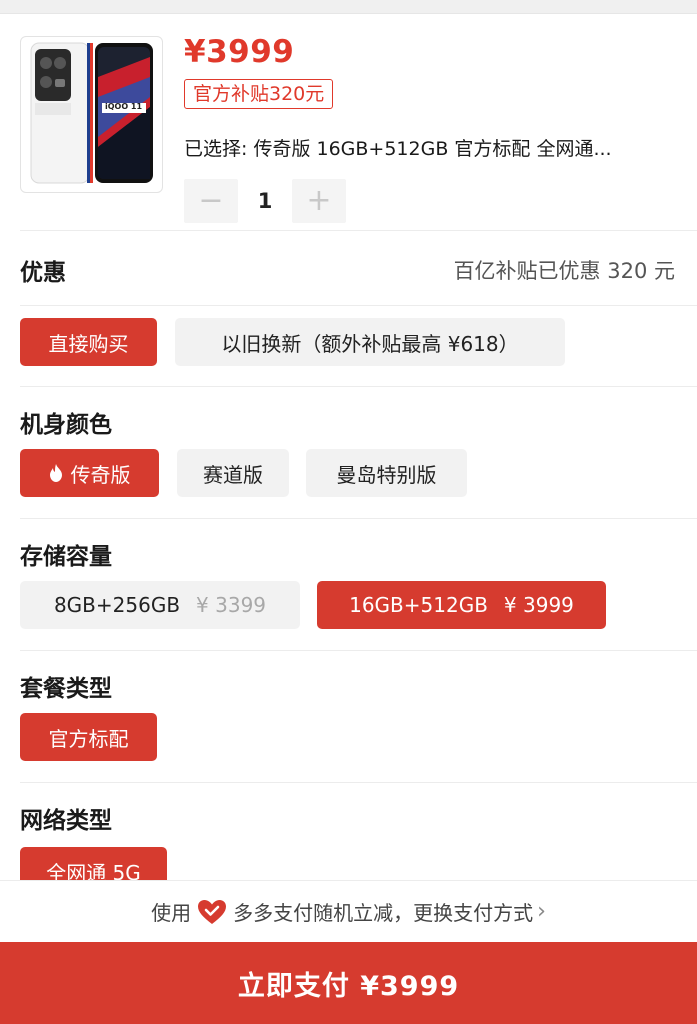  I want to click on discount-value: 百亿补贴已优惠 320 元, so click(564, 271).